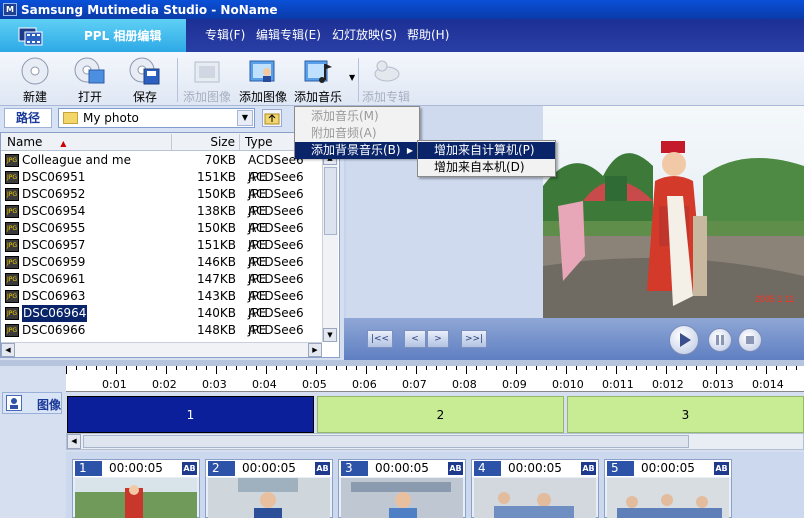  What do you see at coordinates (288, 35) in the screenshot?
I see `menu-edit-album: 编辑专辑(E)` at bounding box center [288, 35].